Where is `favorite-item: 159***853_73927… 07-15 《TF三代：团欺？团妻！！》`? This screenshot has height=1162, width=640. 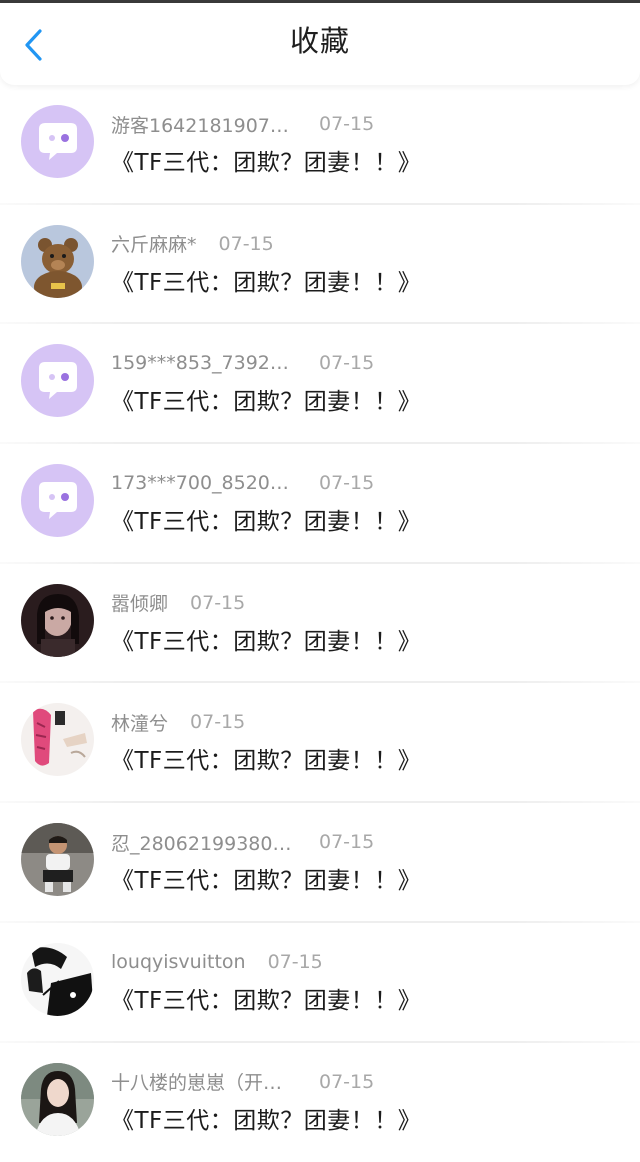 favorite-item: 159***853_73927… 07-15 《TF三代：团欺？团妻！！》 is located at coordinates (320, 384).